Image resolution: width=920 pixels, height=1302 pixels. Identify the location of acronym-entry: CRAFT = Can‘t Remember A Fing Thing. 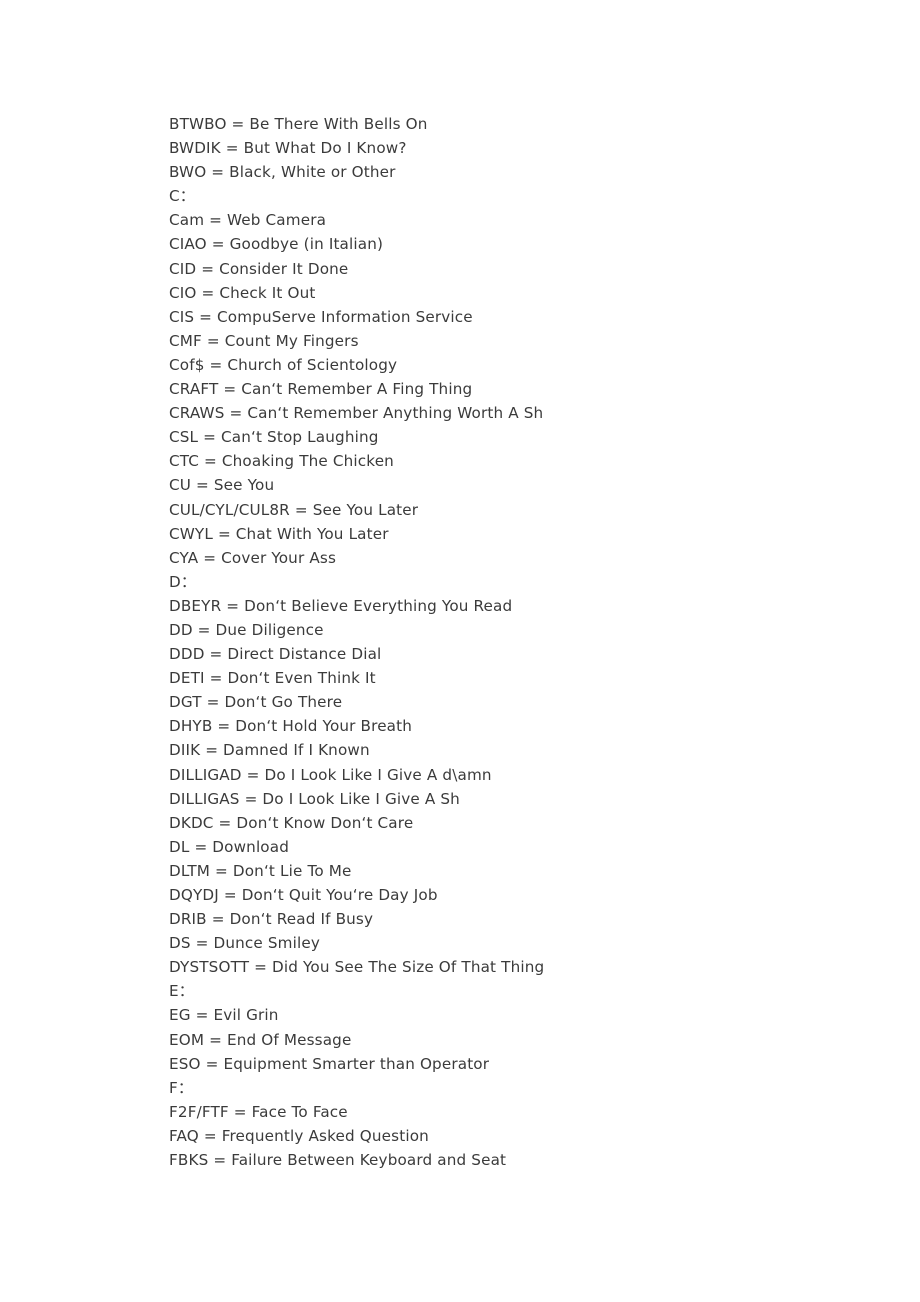
(321, 389).